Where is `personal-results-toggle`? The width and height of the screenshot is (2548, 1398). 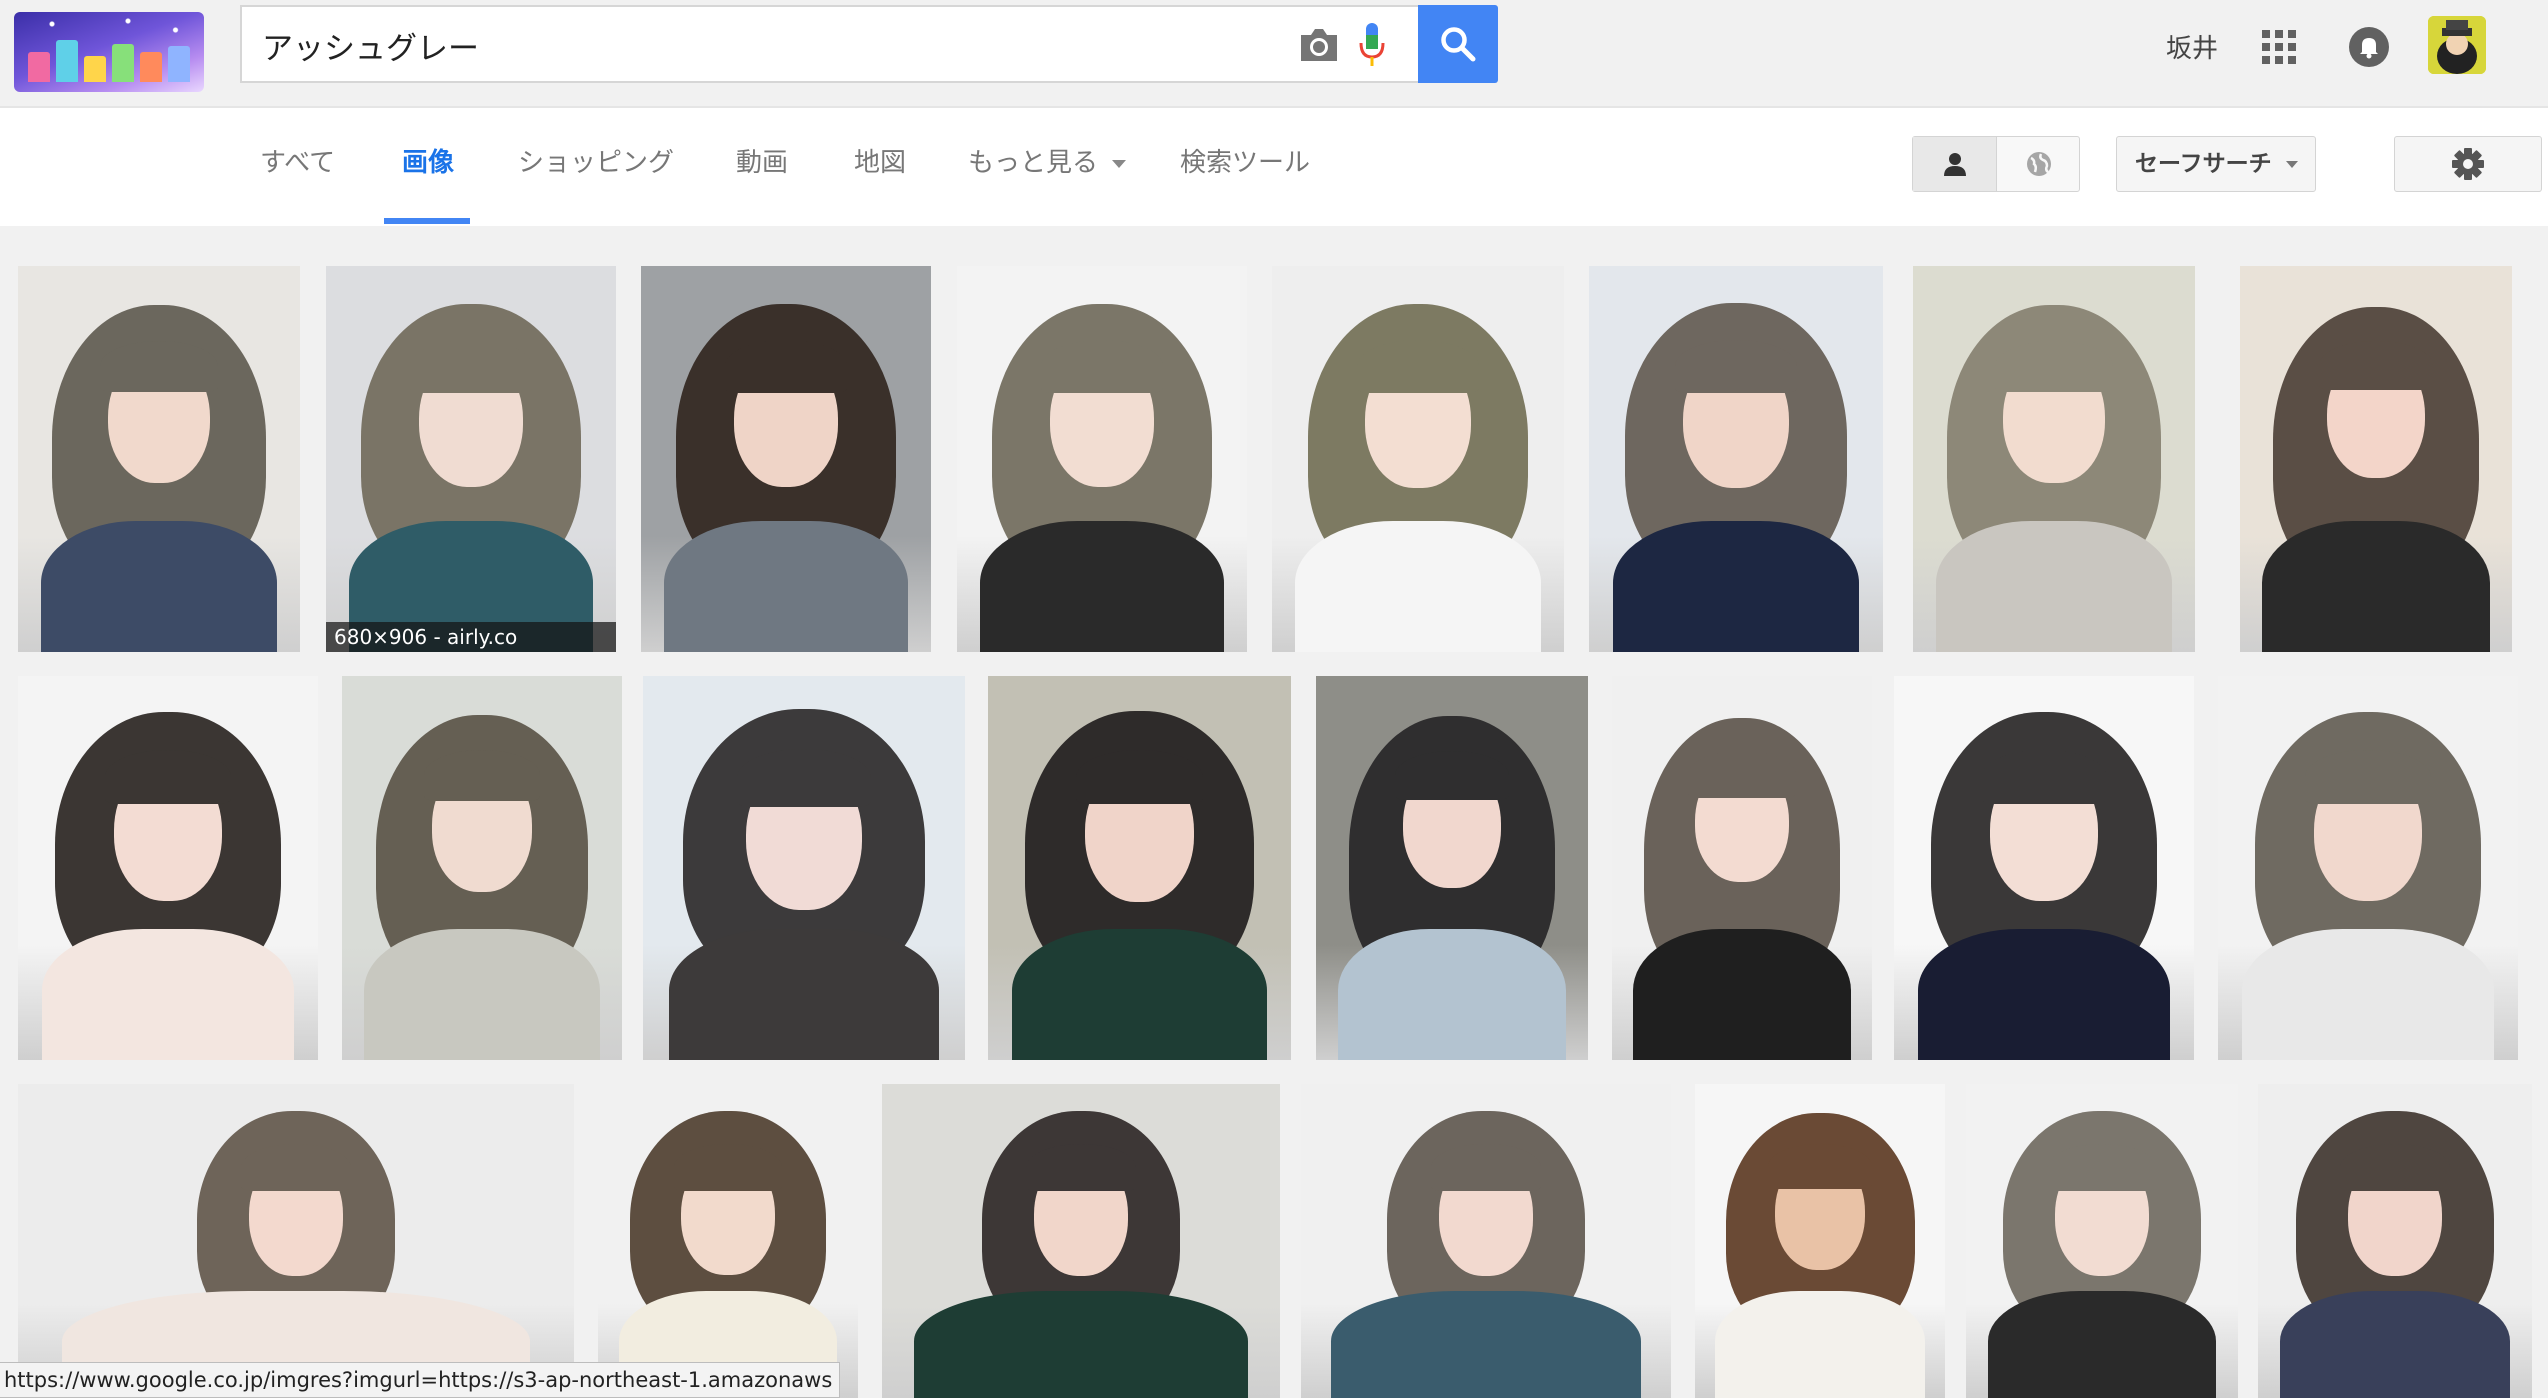
personal-results-toggle is located at coordinates (1996, 164).